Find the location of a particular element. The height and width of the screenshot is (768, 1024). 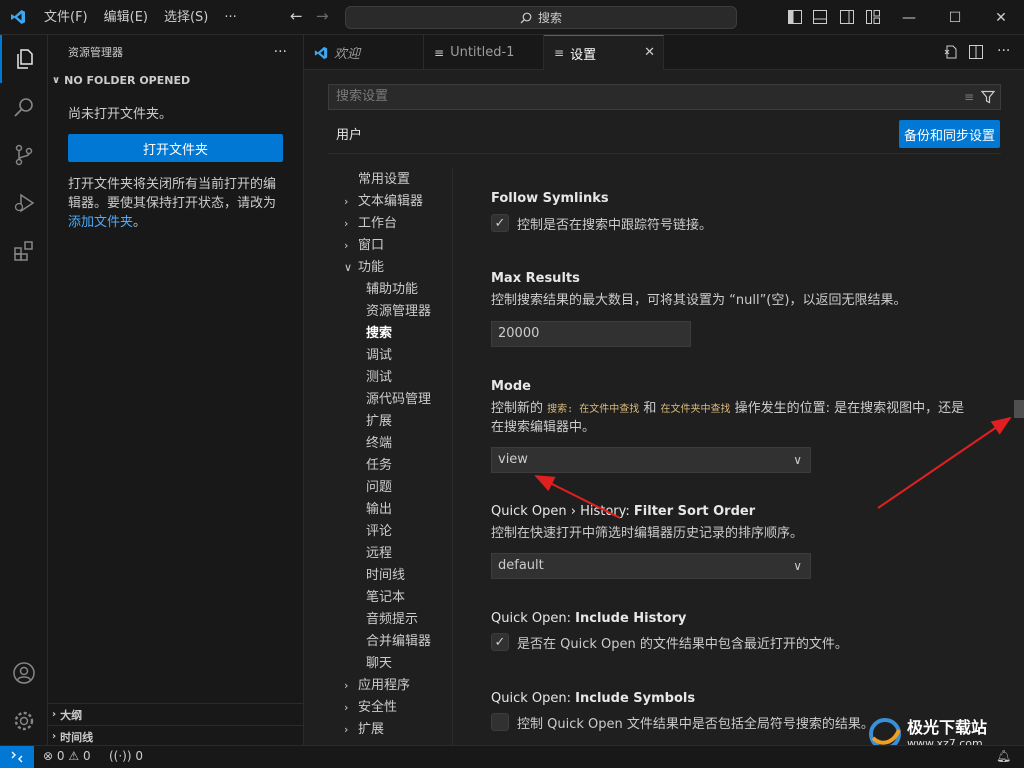

mode-desc-pre: 控制新的 is located at coordinates (517, 408).